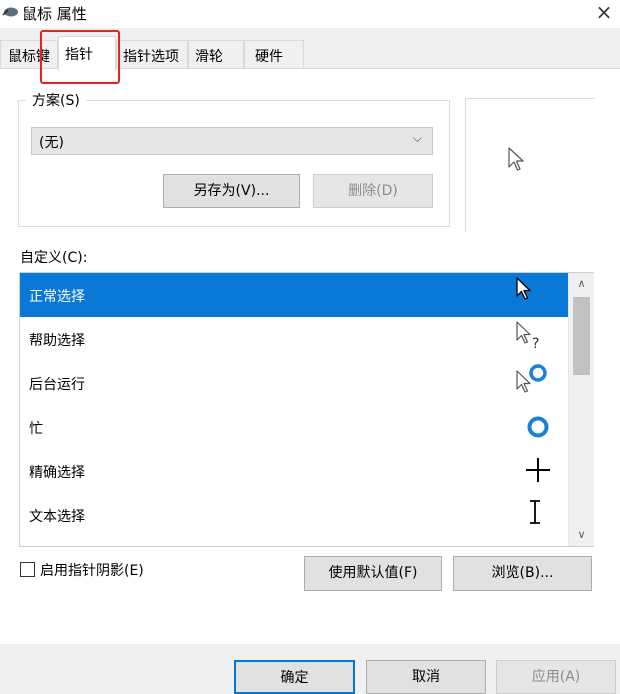  I want to click on working-in-background-cursor-icon, so click(531, 378).